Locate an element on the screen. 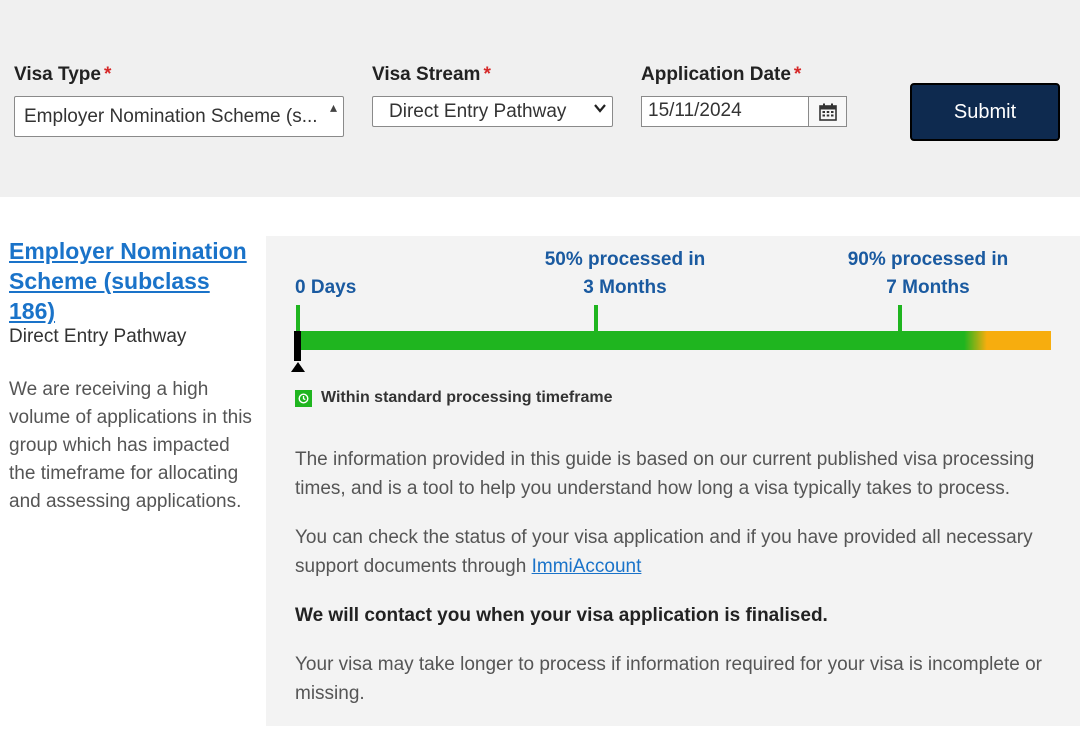  timeline-tick-start is located at coordinates (298, 318).